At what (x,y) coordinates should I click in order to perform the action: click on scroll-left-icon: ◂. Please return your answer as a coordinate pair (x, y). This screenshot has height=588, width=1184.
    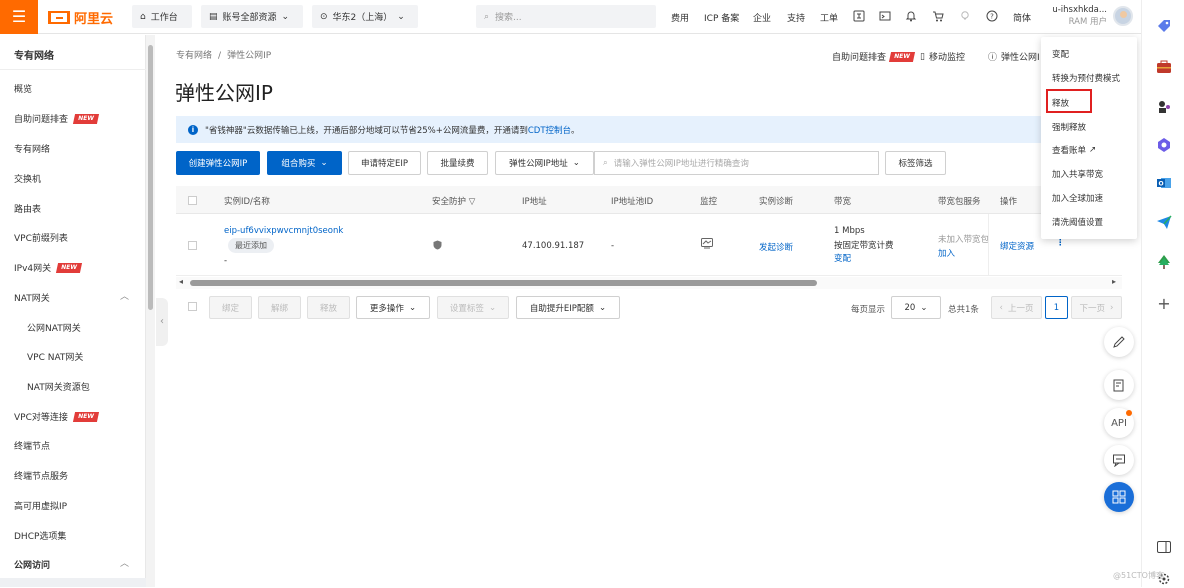
    Looking at the image, I should click on (181, 281).